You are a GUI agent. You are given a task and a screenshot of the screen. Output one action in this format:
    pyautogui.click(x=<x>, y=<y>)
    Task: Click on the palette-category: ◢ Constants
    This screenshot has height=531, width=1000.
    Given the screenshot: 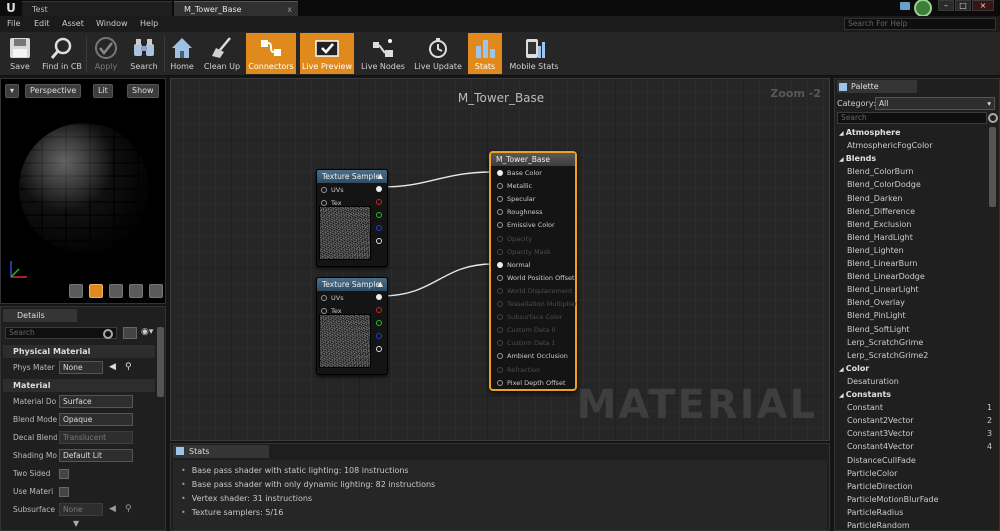 What is the action you would take?
    pyautogui.click(x=865, y=394)
    